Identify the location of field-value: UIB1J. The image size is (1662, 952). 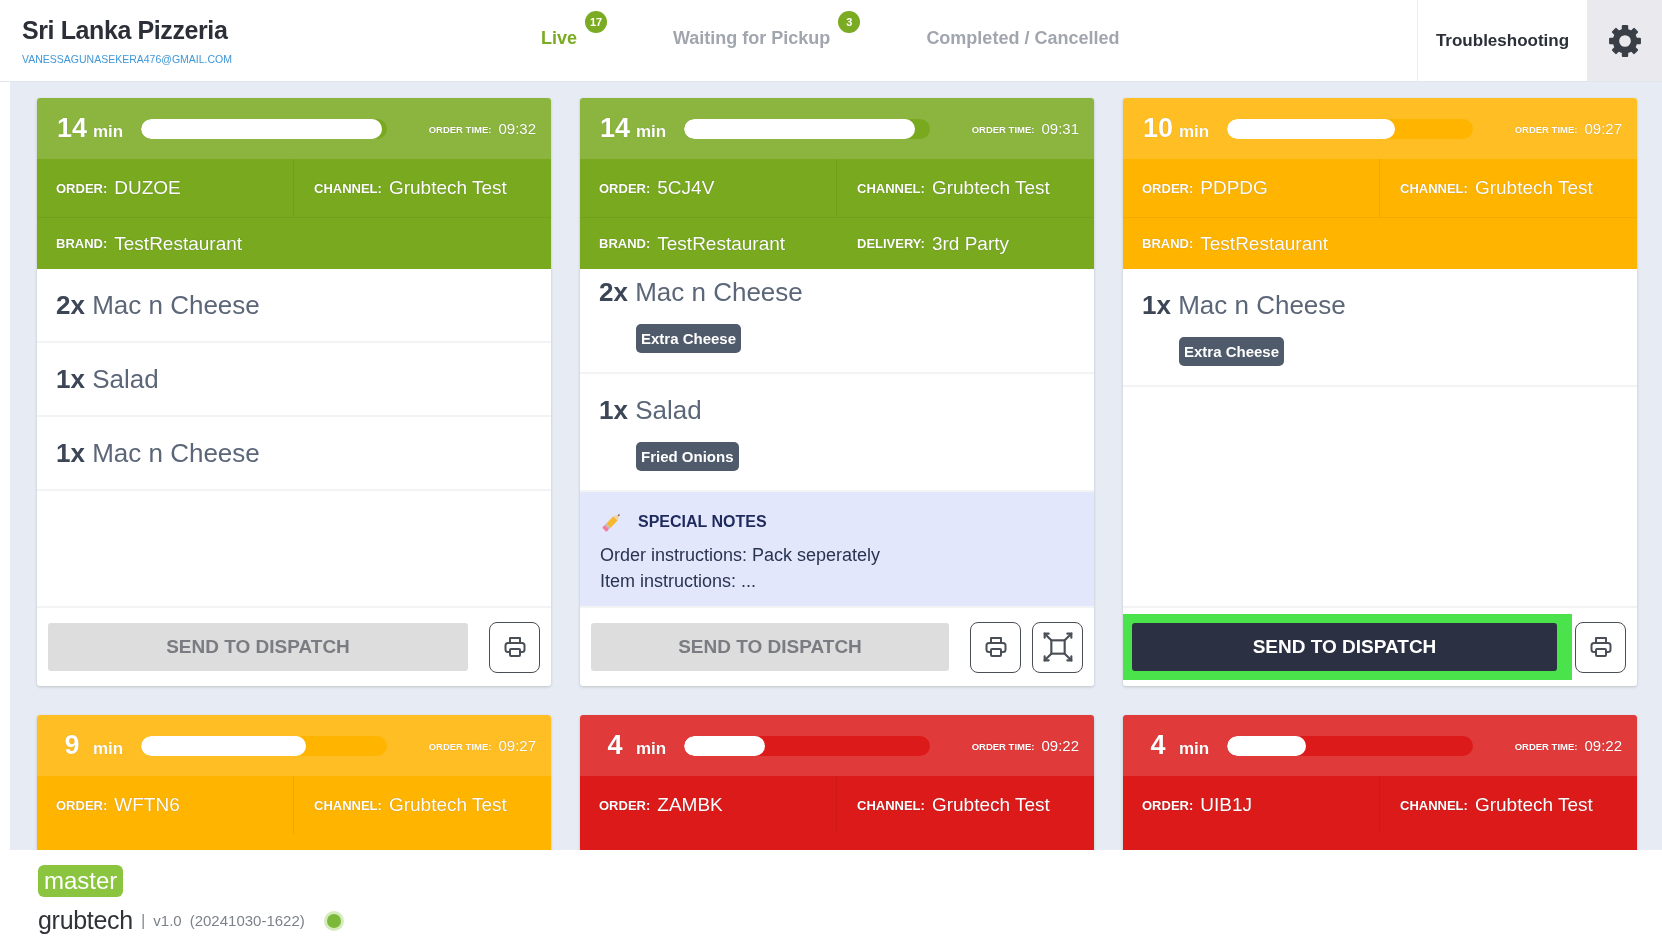
(1226, 805).